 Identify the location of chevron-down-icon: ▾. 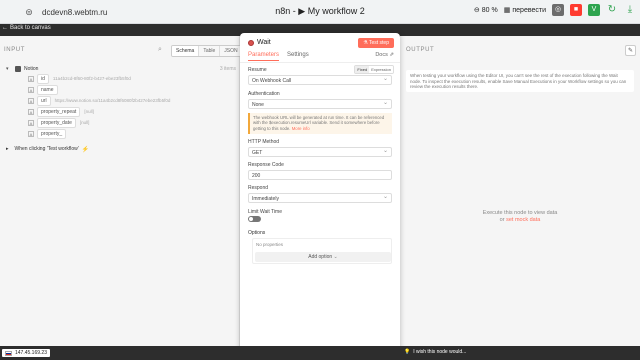
(9, 69).